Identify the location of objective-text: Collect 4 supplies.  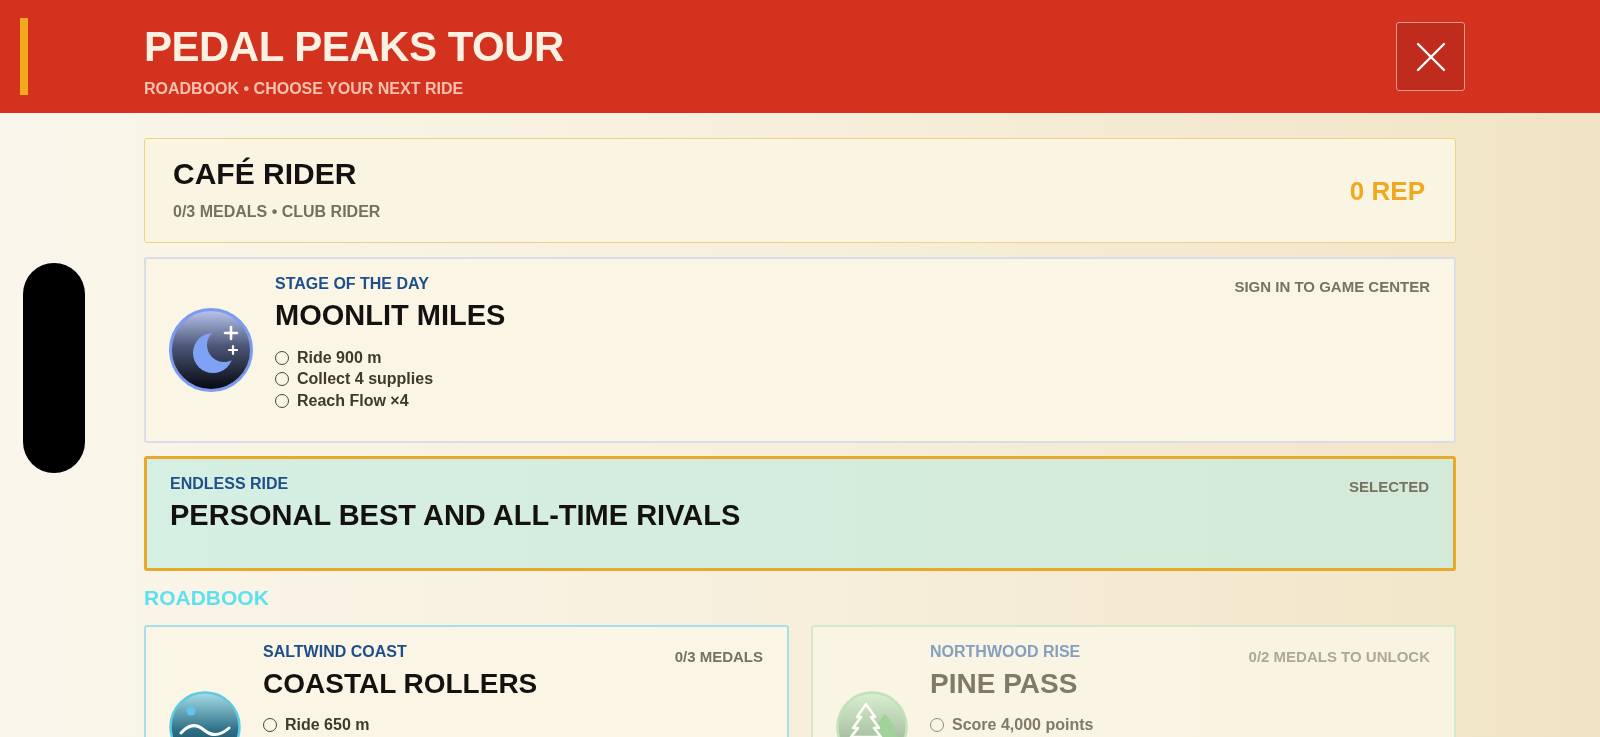
(365, 379).